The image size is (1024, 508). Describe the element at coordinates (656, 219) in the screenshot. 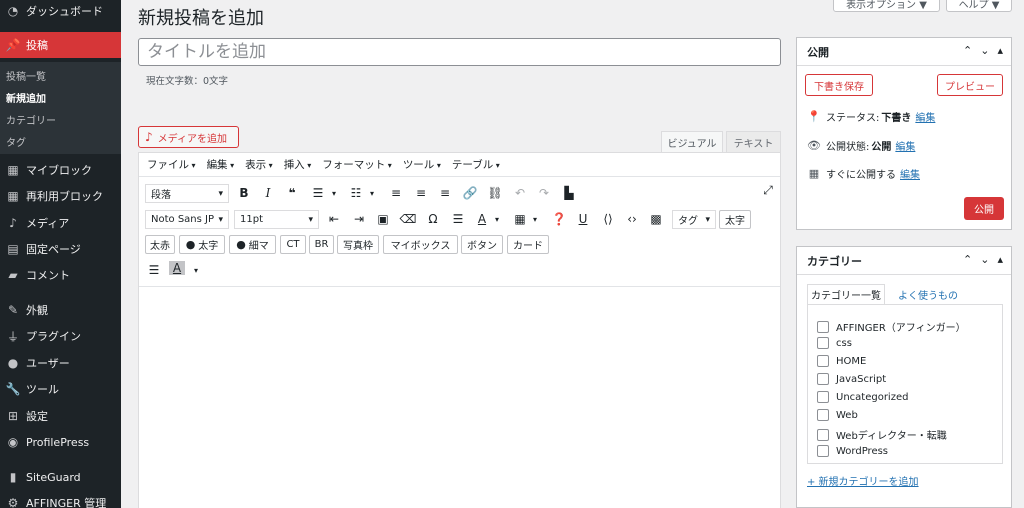

I see `image-icon: ▩` at that location.